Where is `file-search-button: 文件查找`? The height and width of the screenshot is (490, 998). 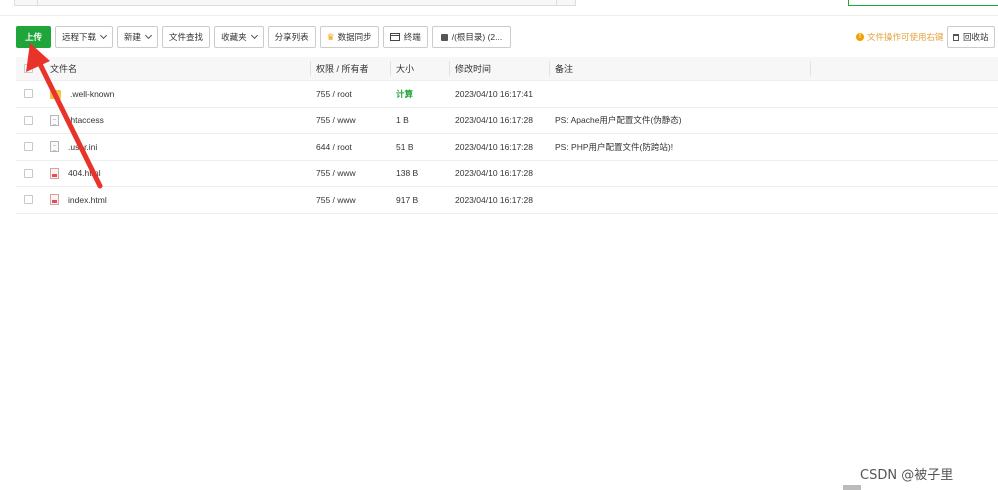
file-search-button: 文件查找 is located at coordinates (186, 37).